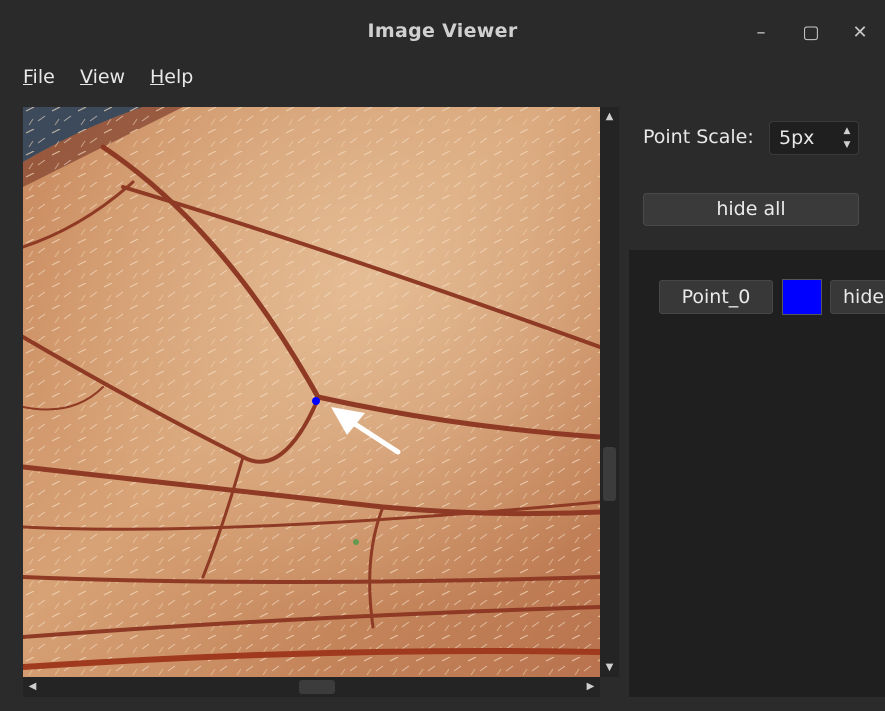 Image resolution: width=885 pixels, height=711 pixels. Describe the element at coordinates (102, 77) in the screenshot. I see `menu-view: View` at that location.